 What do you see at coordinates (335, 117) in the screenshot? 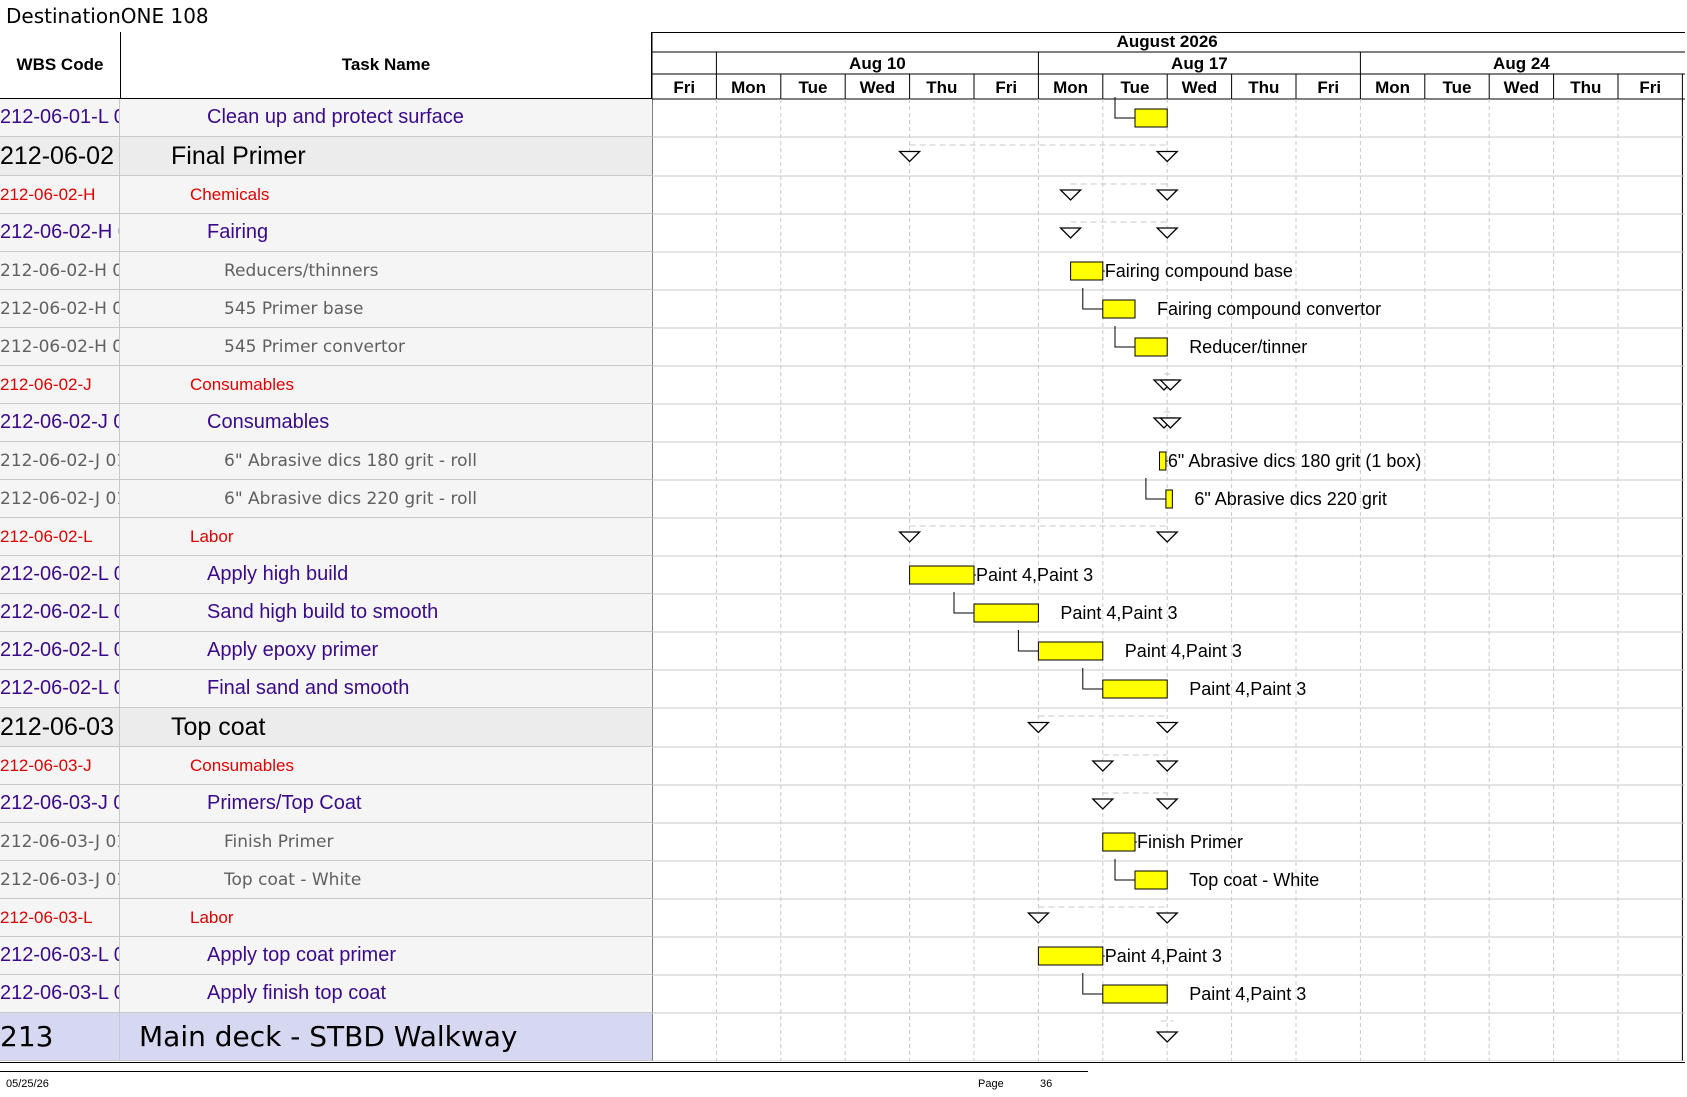
I see `task-name: Clean up and protect surface` at bounding box center [335, 117].